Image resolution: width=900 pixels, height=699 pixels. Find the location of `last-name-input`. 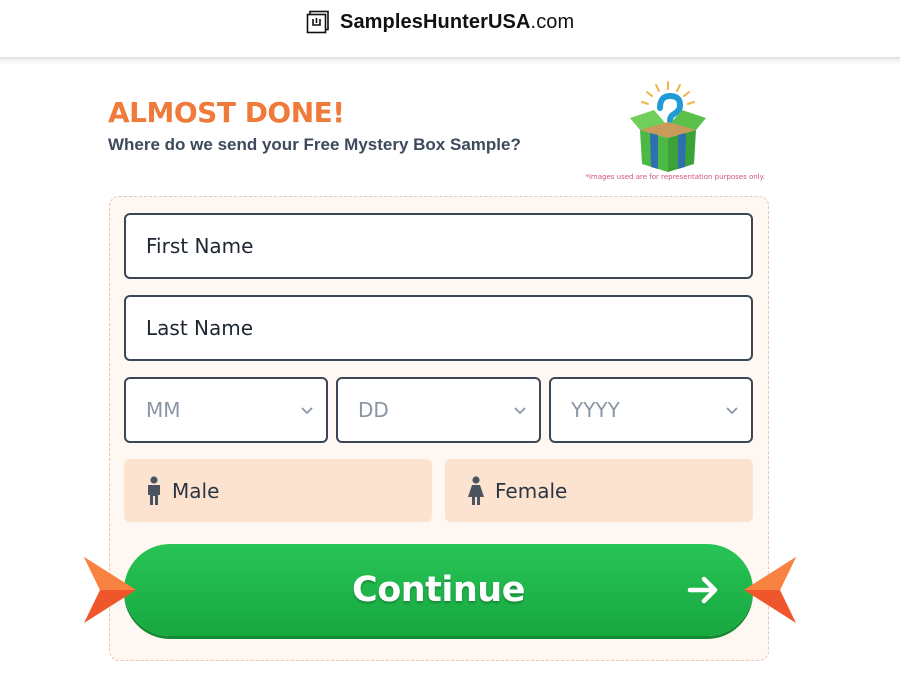

last-name-input is located at coordinates (438, 328).